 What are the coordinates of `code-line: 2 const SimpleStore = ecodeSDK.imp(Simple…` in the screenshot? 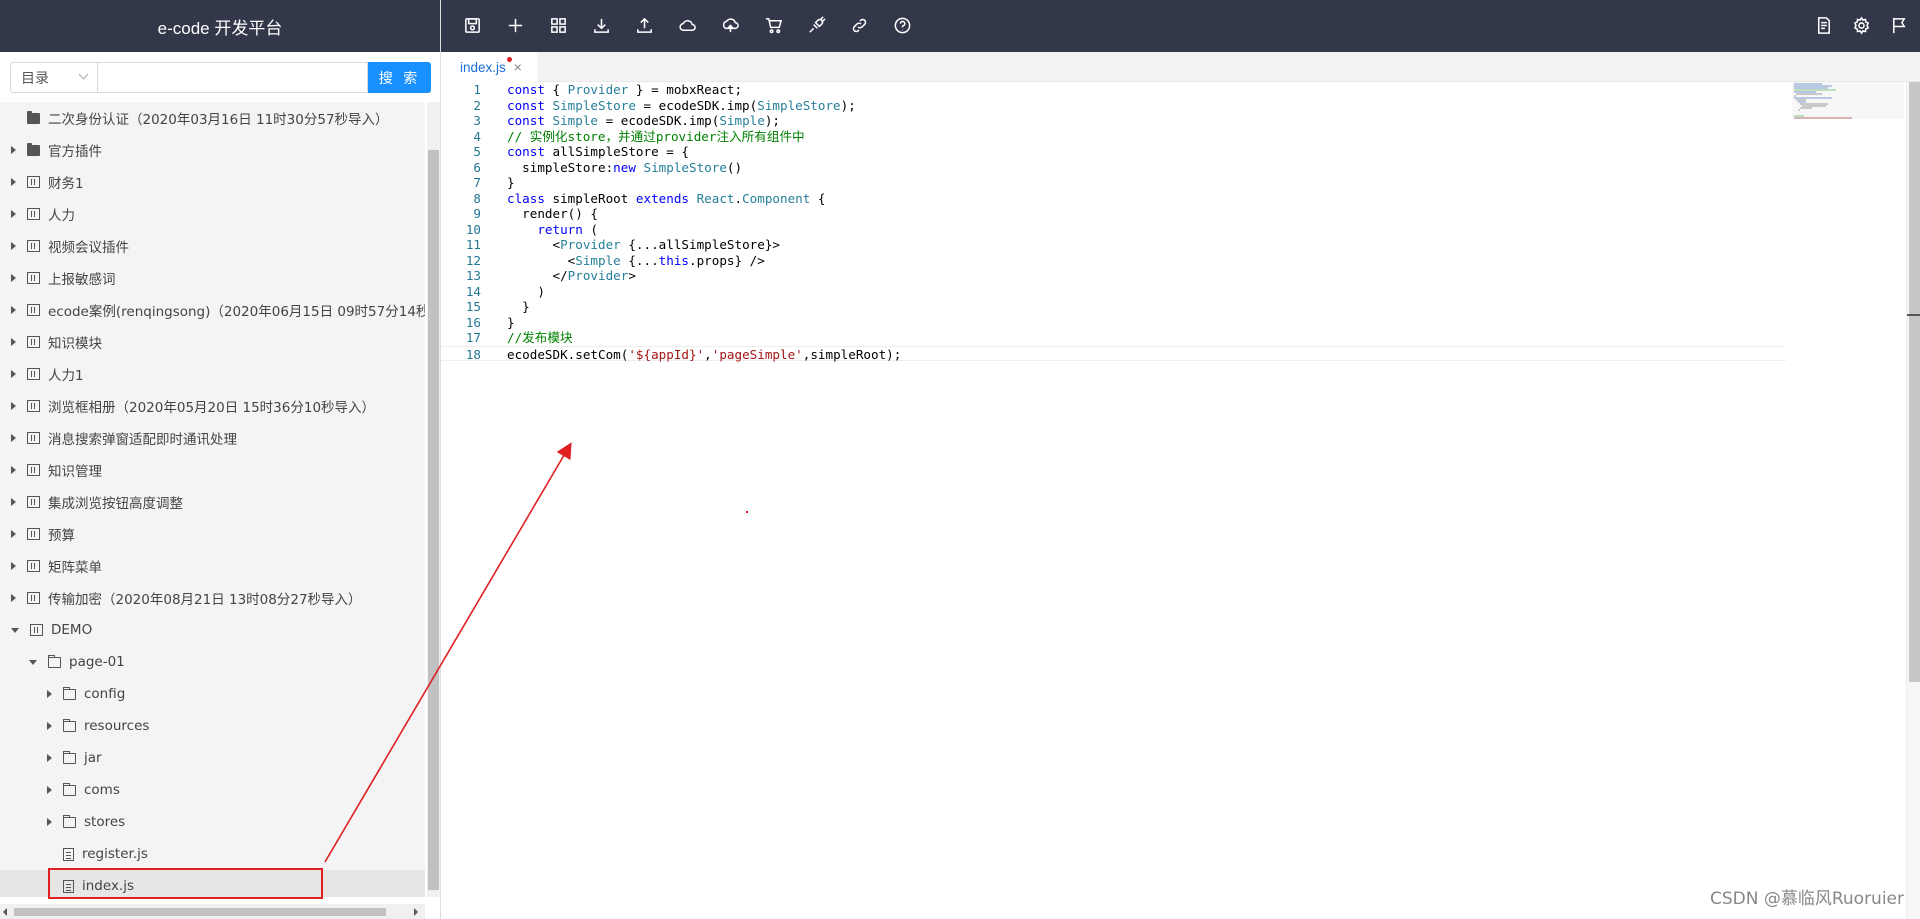 It's located at (1113, 106).